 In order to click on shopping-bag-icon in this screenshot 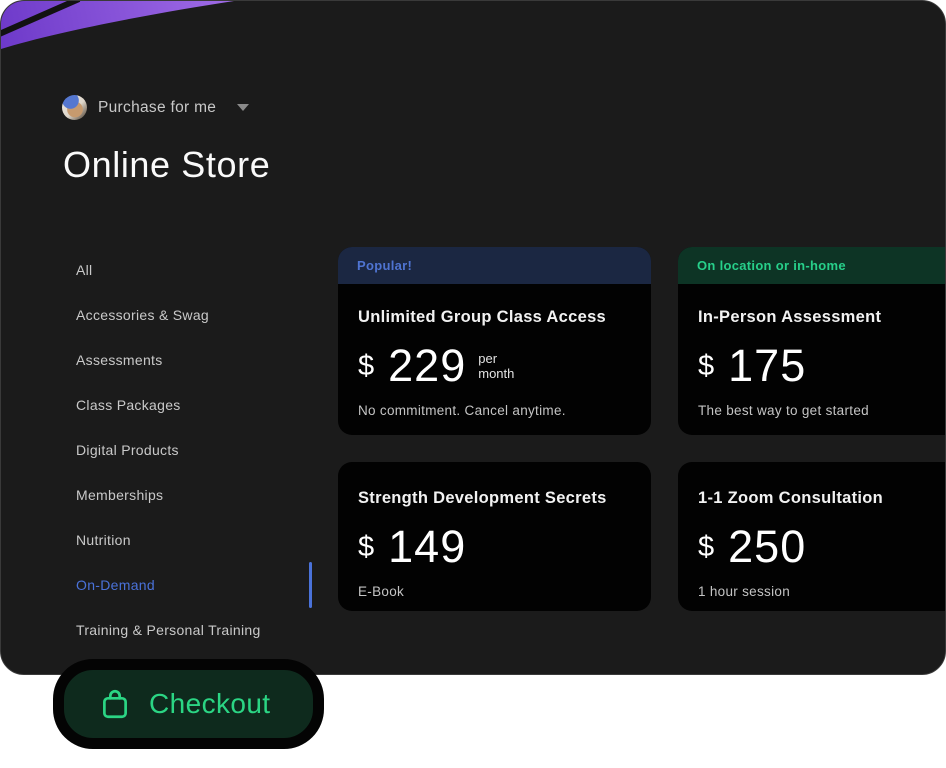, I will do `click(115, 704)`.